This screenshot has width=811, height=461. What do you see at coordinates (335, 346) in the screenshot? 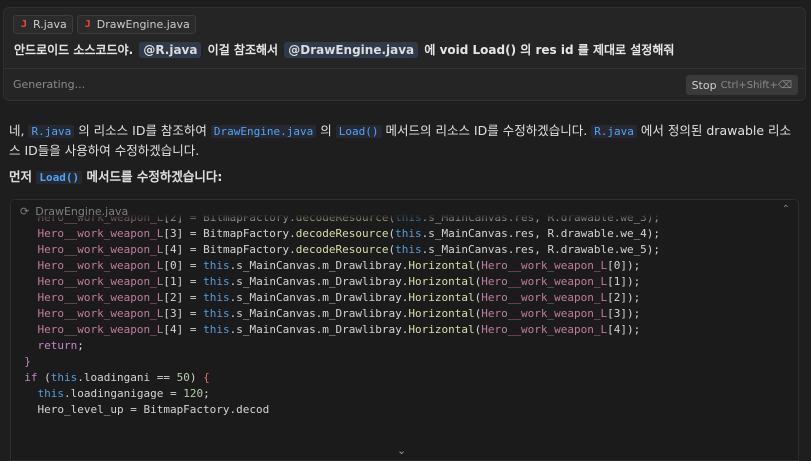
I see `code-line: return;` at bounding box center [335, 346].